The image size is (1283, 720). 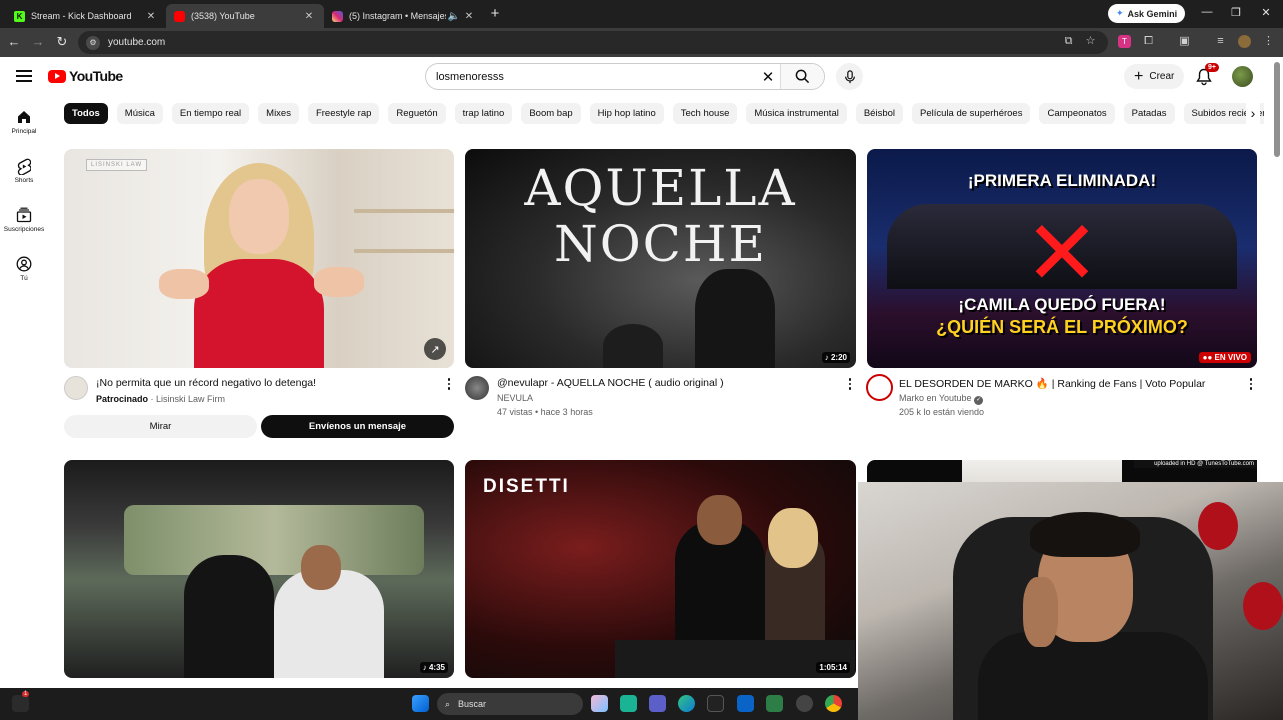 I want to click on channel-avatar-marko, so click(x=879, y=387).